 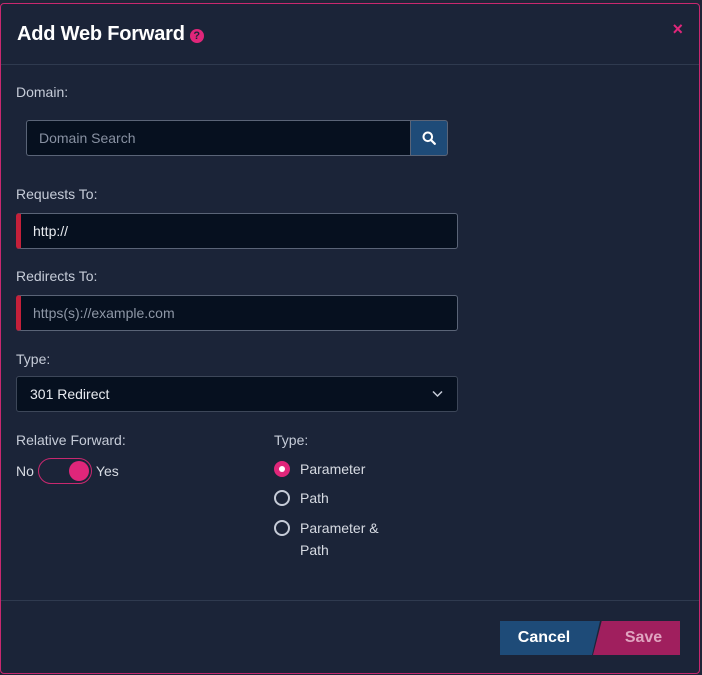 I want to click on forward-type-label: Type:, so click(x=291, y=440).